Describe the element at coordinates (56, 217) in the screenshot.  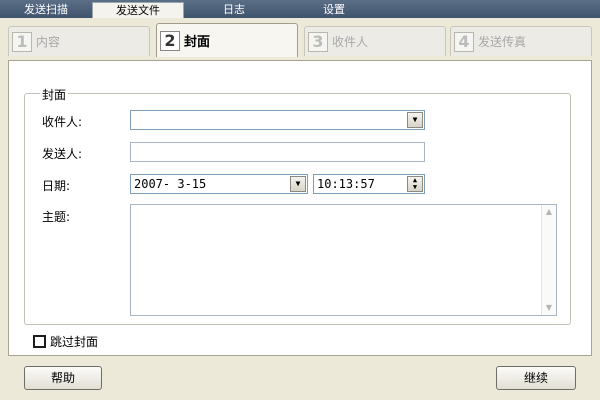
I see `subject-label: 主题:` at that location.